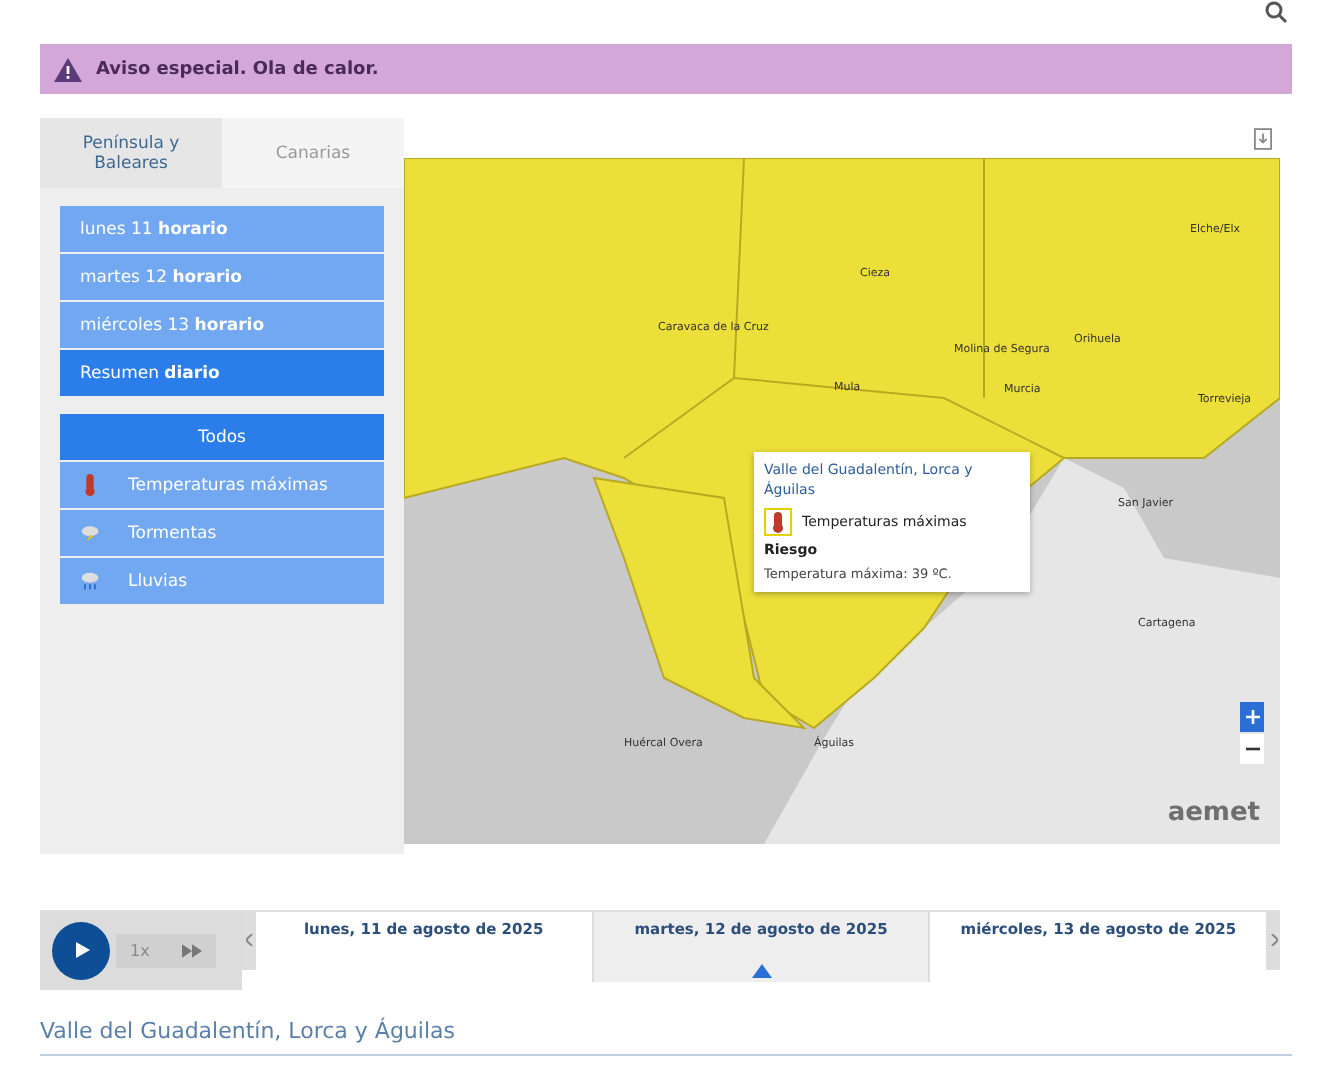 The width and height of the screenshot is (1340, 1084). I want to click on chevron-right-icon, so click(1273, 940).